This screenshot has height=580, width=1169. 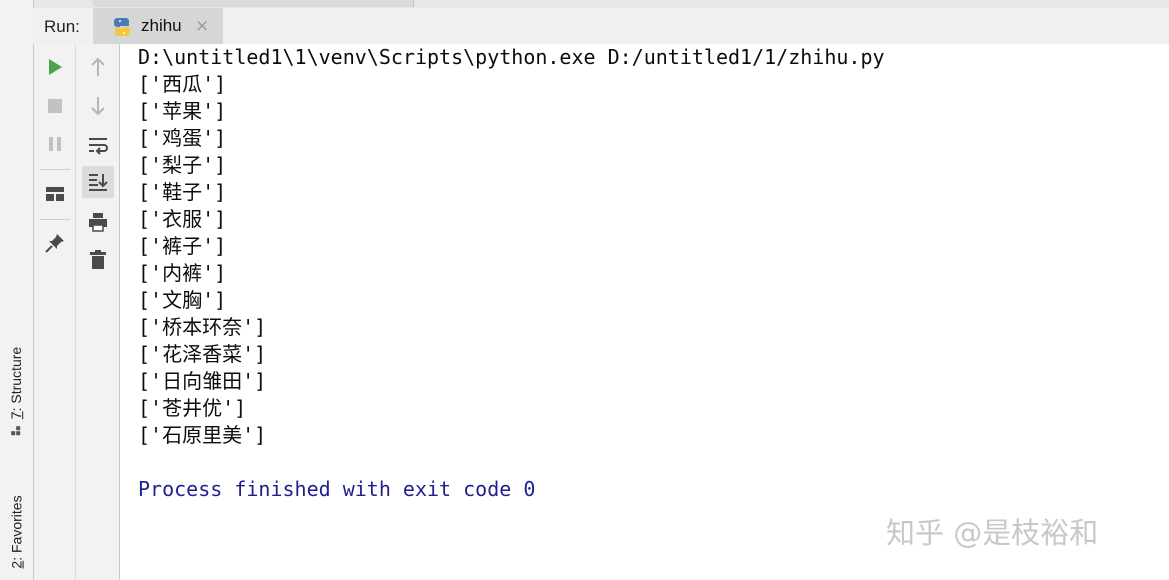 What do you see at coordinates (202, 354) in the screenshot?
I see `console-line: ['花泽香菜']` at bounding box center [202, 354].